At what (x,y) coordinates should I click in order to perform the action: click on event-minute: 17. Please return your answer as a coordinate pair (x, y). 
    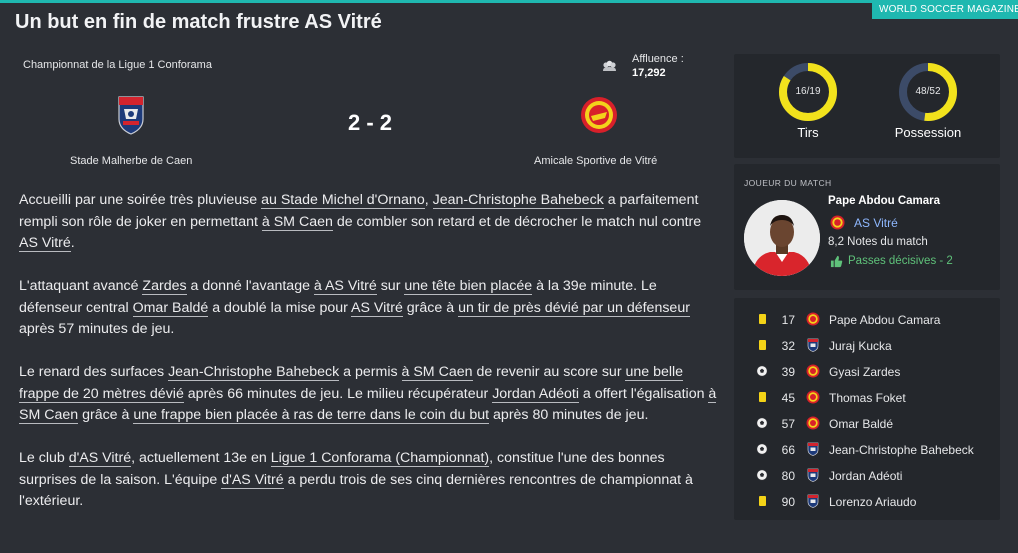
    Looking at the image, I should click on (788, 320).